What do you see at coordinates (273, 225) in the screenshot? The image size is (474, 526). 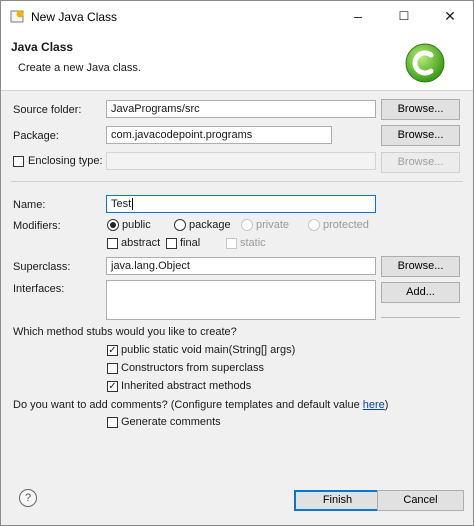 I see `modifier-private-label: private` at bounding box center [273, 225].